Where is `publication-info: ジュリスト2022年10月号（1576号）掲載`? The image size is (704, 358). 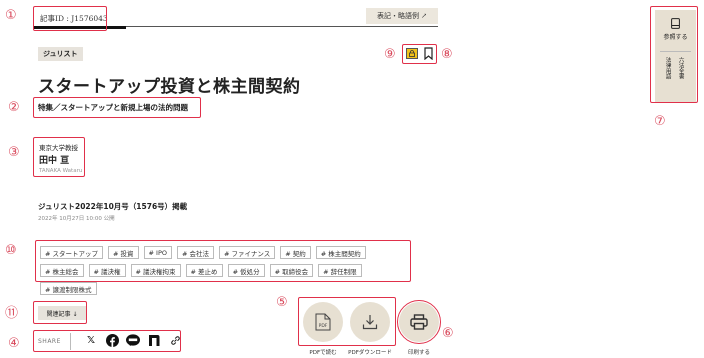 publication-info: ジュリスト2022年10月号（1576号）掲載 is located at coordinates (113, 206).